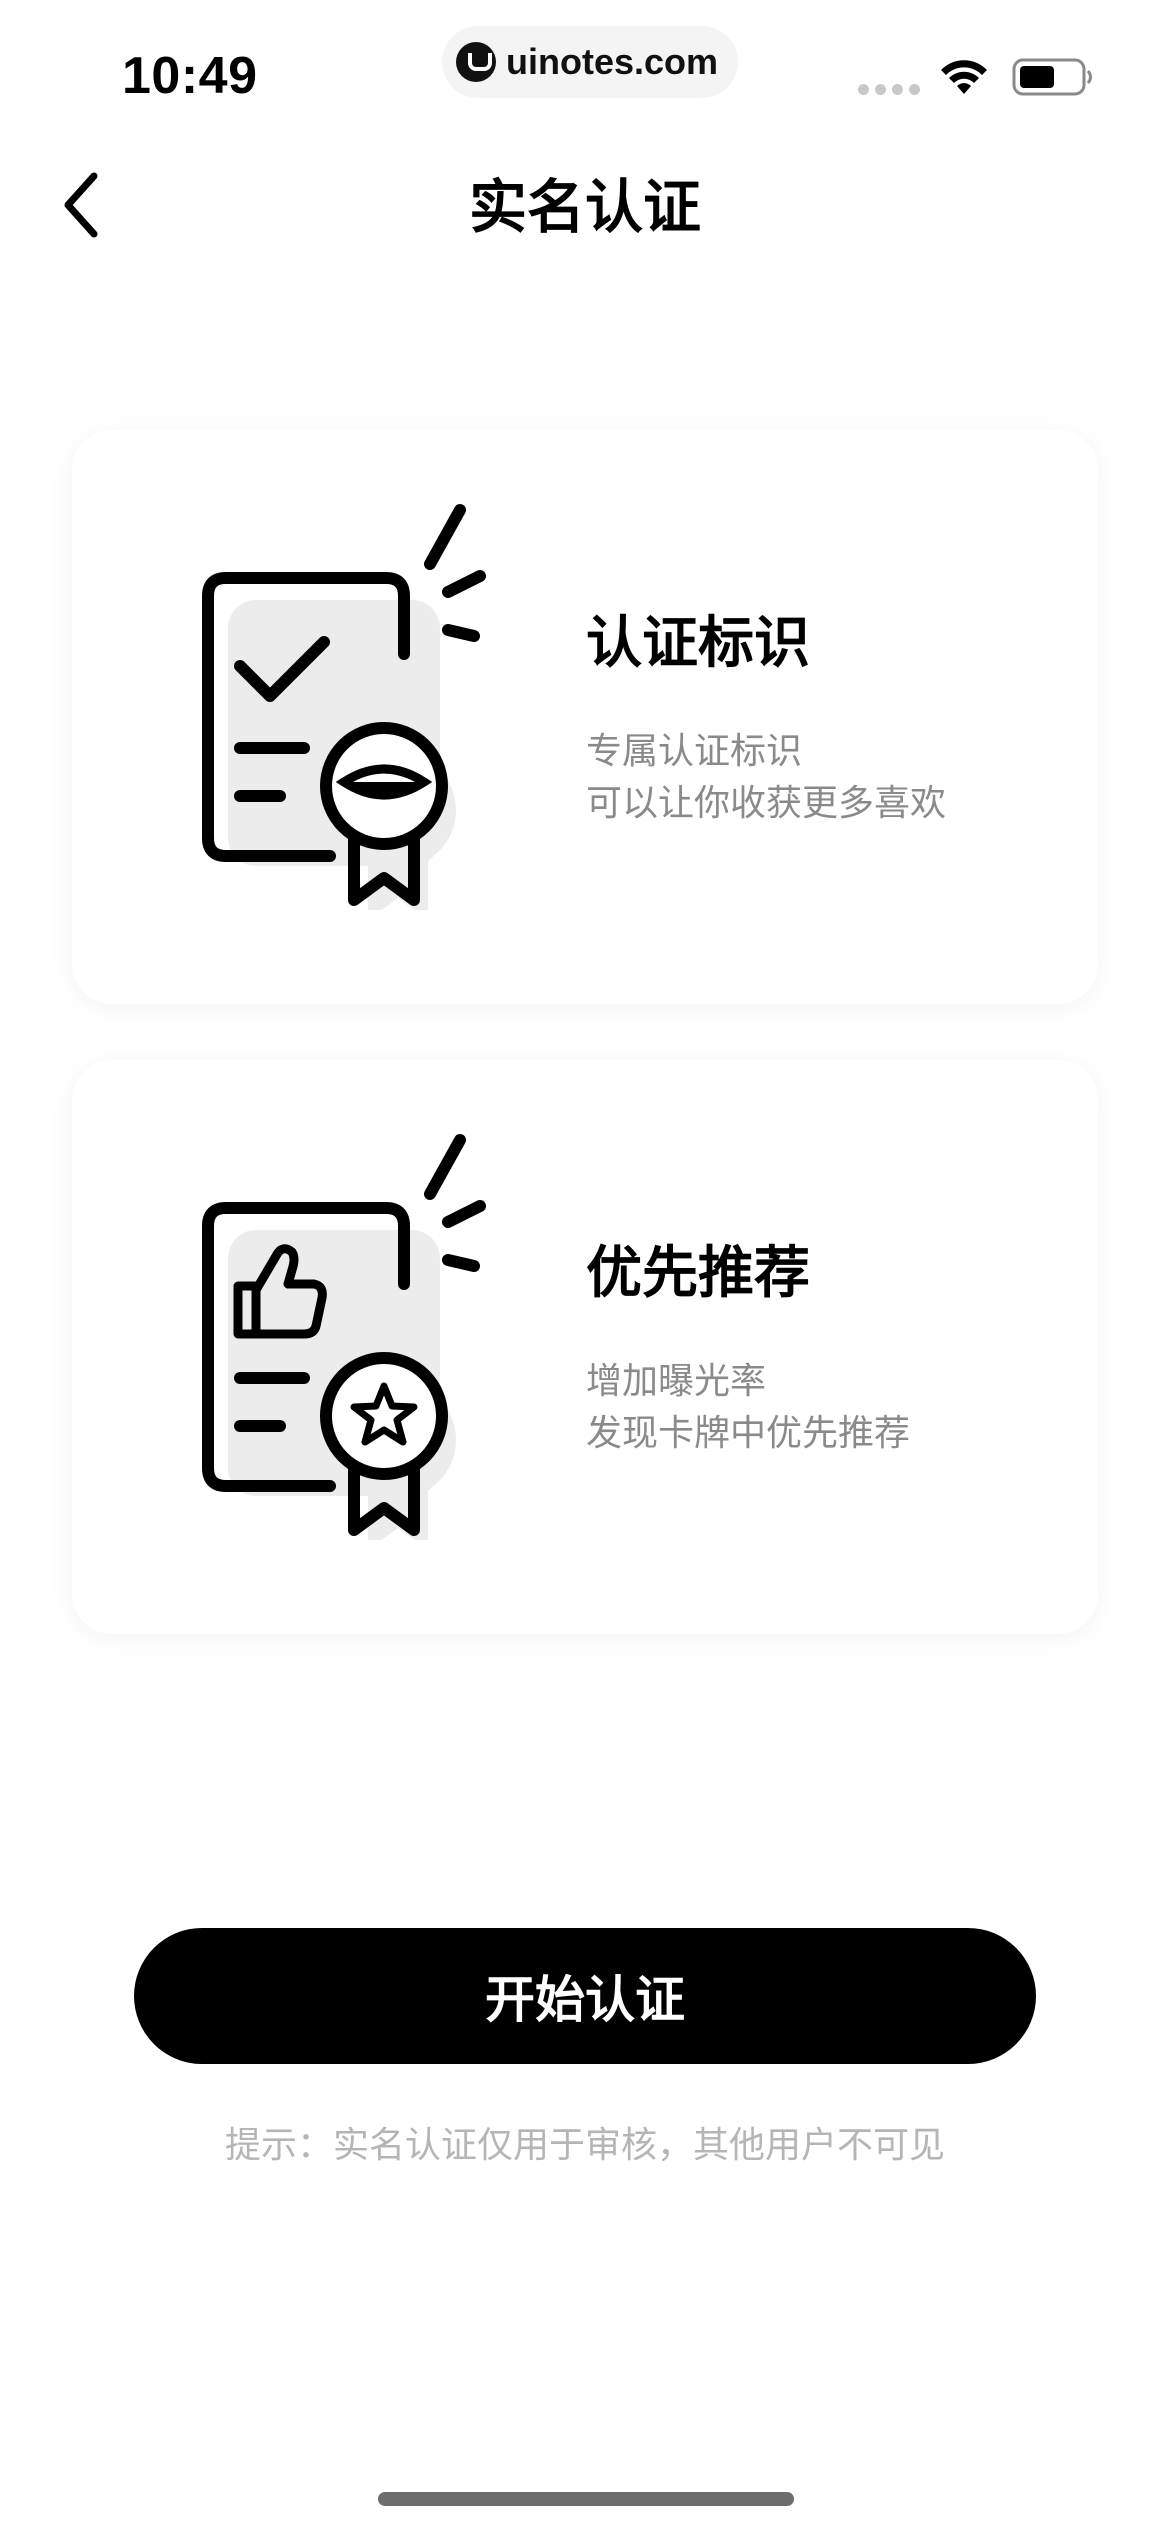 Image resolution: width=1170 pixels, height=2532 pixels. I want to click on wifi-icon, so click(964, 77).